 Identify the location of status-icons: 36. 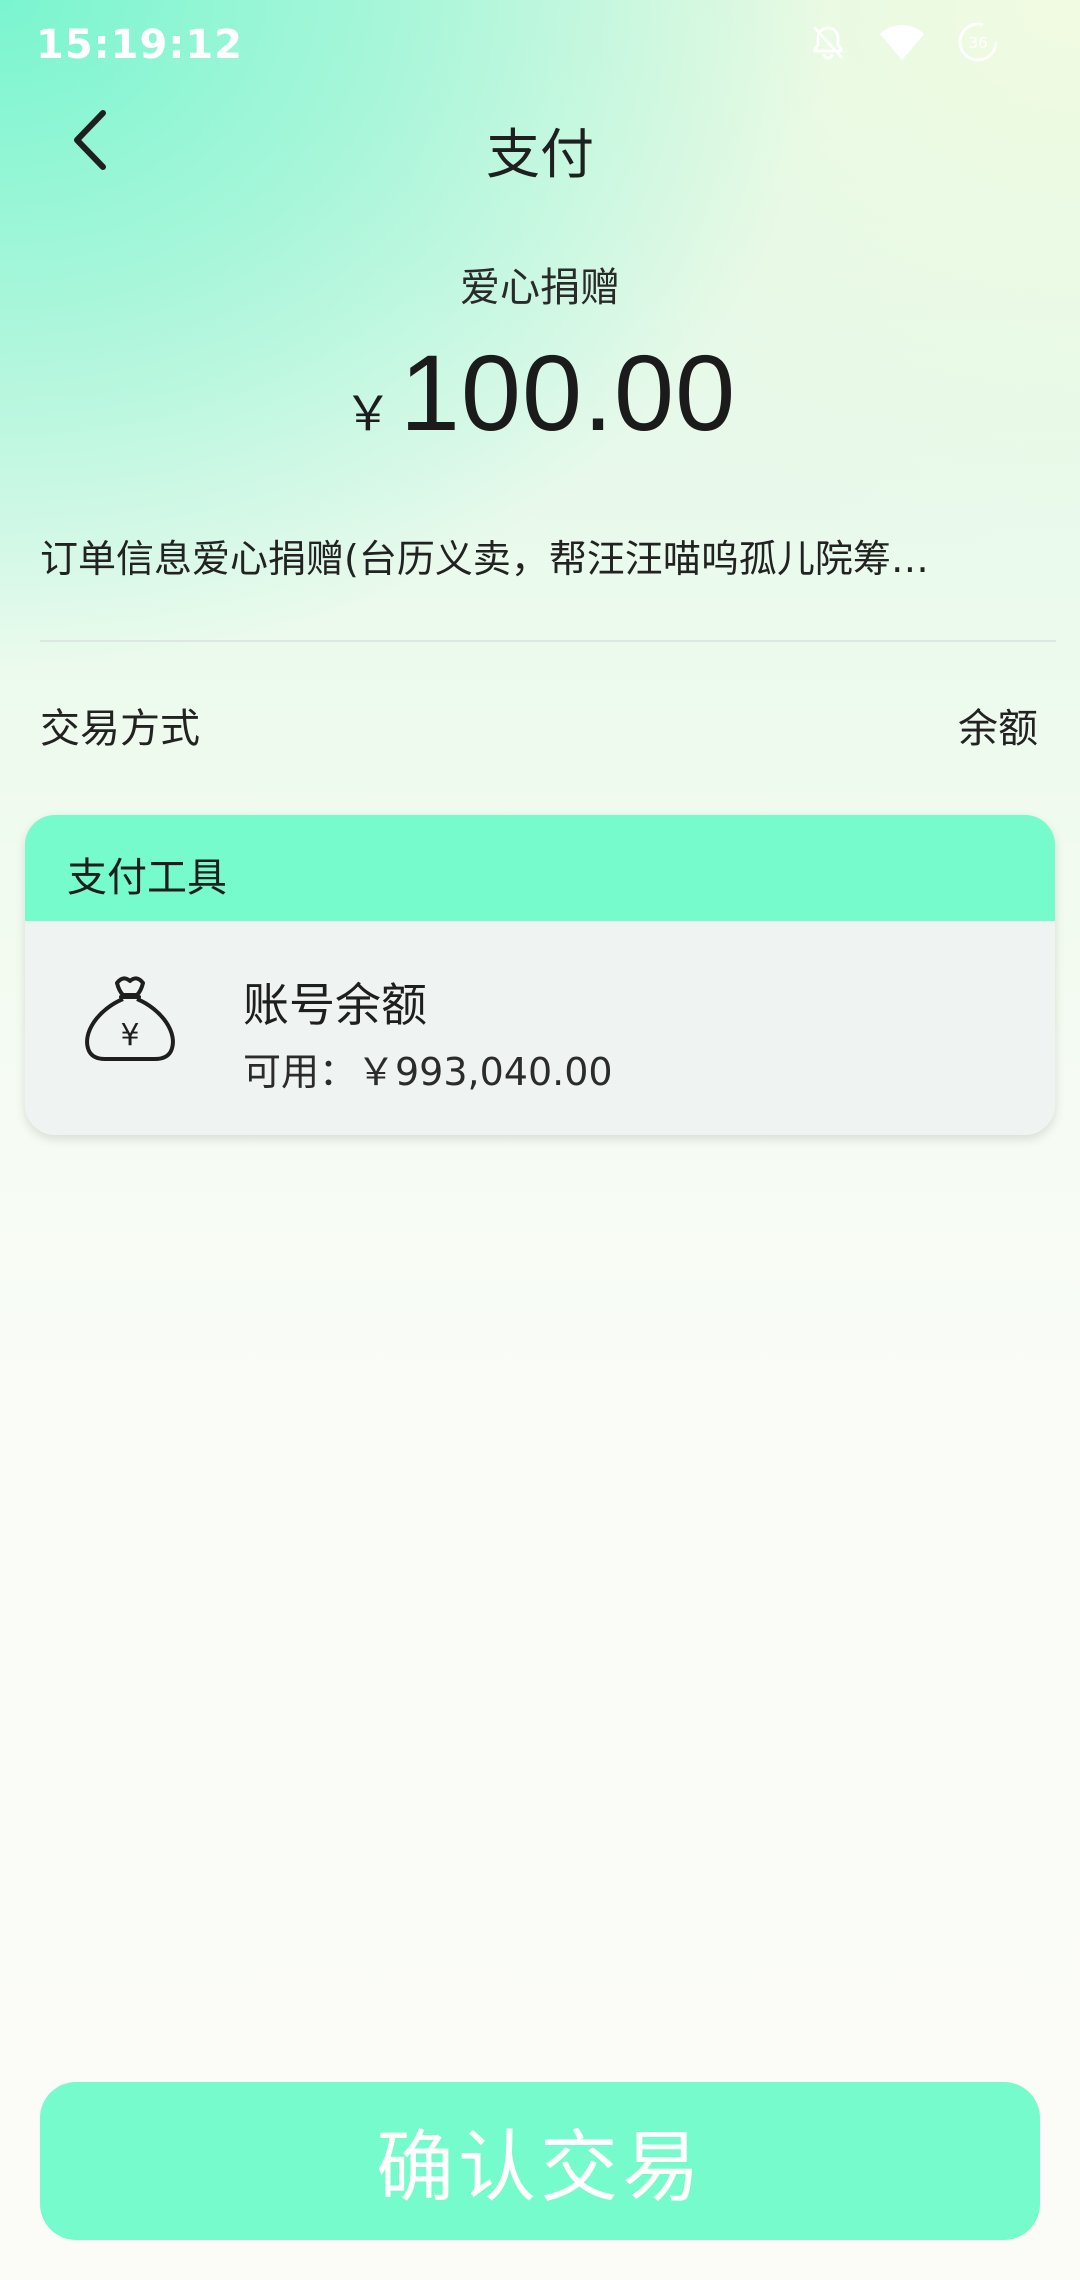
(904, 42).